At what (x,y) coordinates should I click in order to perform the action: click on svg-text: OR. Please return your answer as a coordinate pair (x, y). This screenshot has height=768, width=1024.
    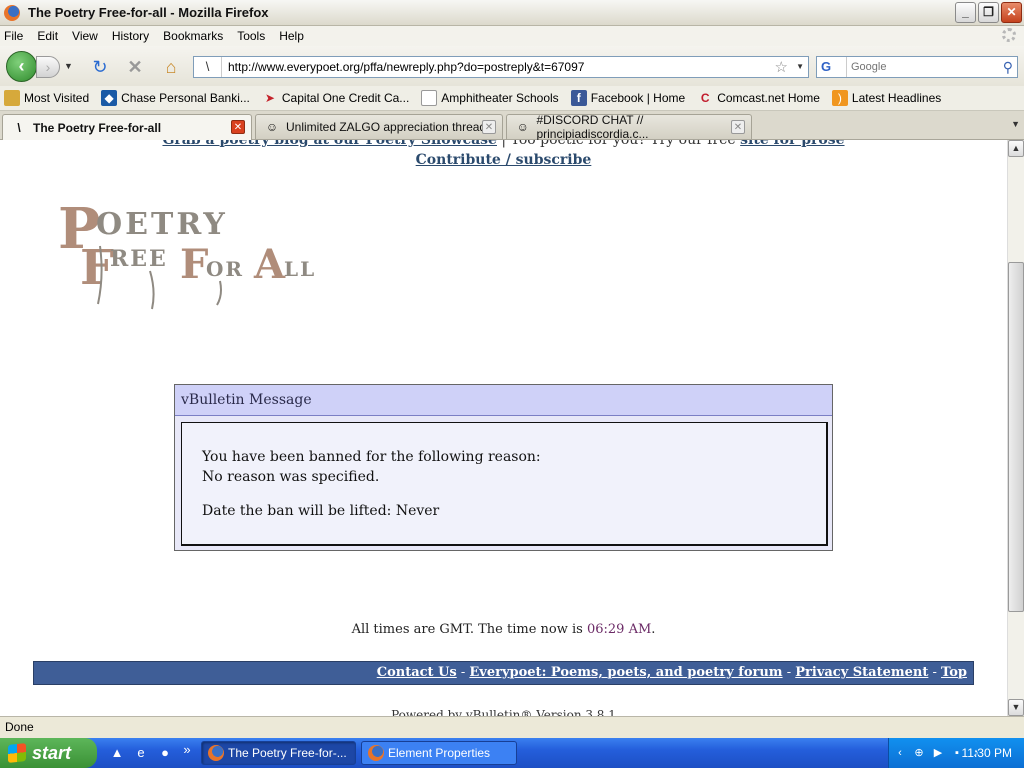
    Looking at the image, I should click on (225, 269).